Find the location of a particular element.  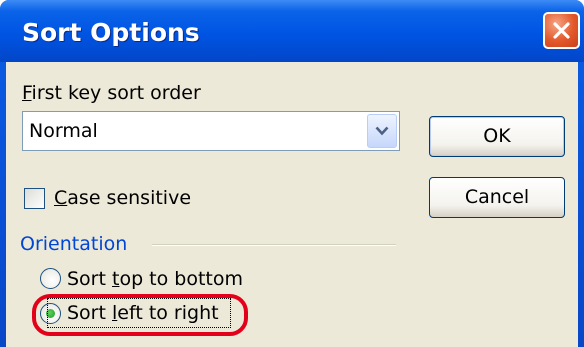

first-key-sort-order-dropdown: Normal is located at coordinates (211, 131).